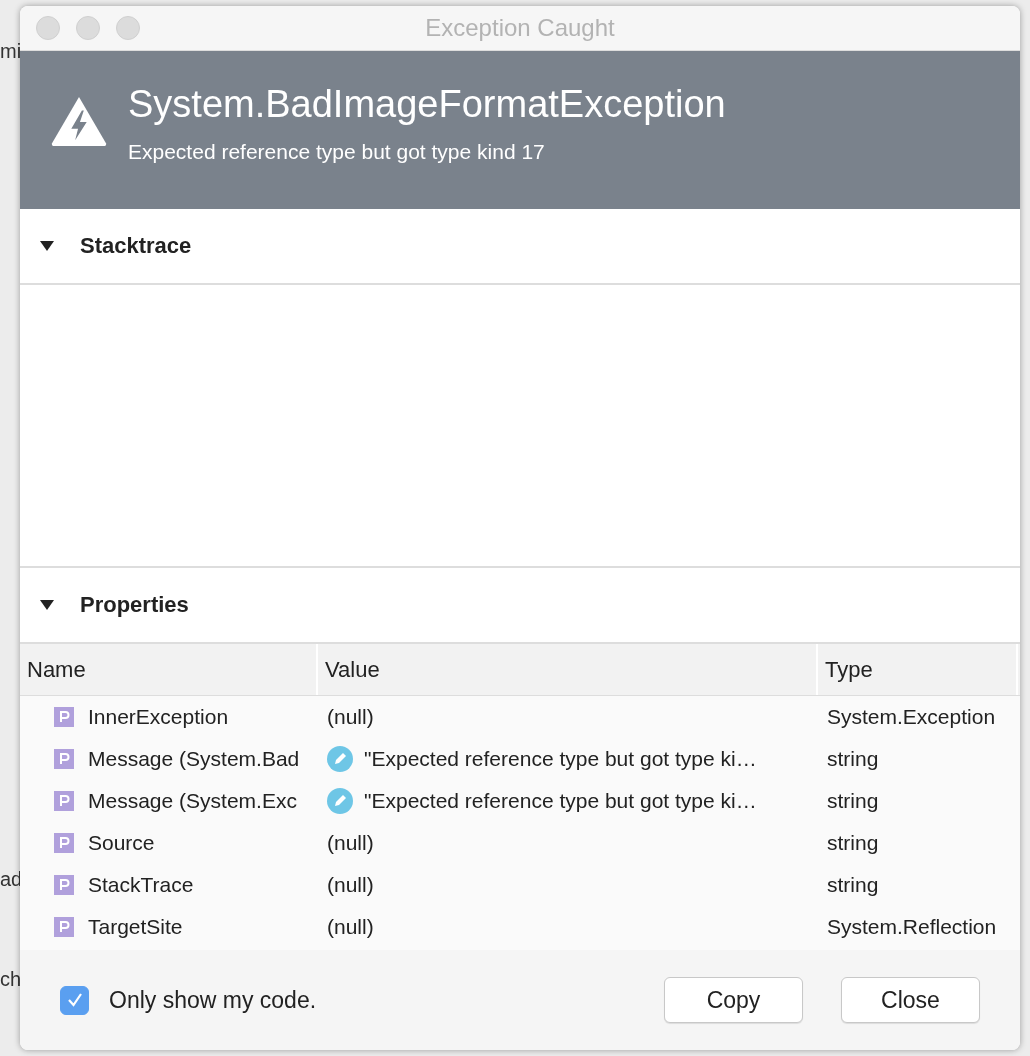 This screenshot has height=1056, width=1030. I want to click on table-cell: Message (System.Bad, so click(194, 759).